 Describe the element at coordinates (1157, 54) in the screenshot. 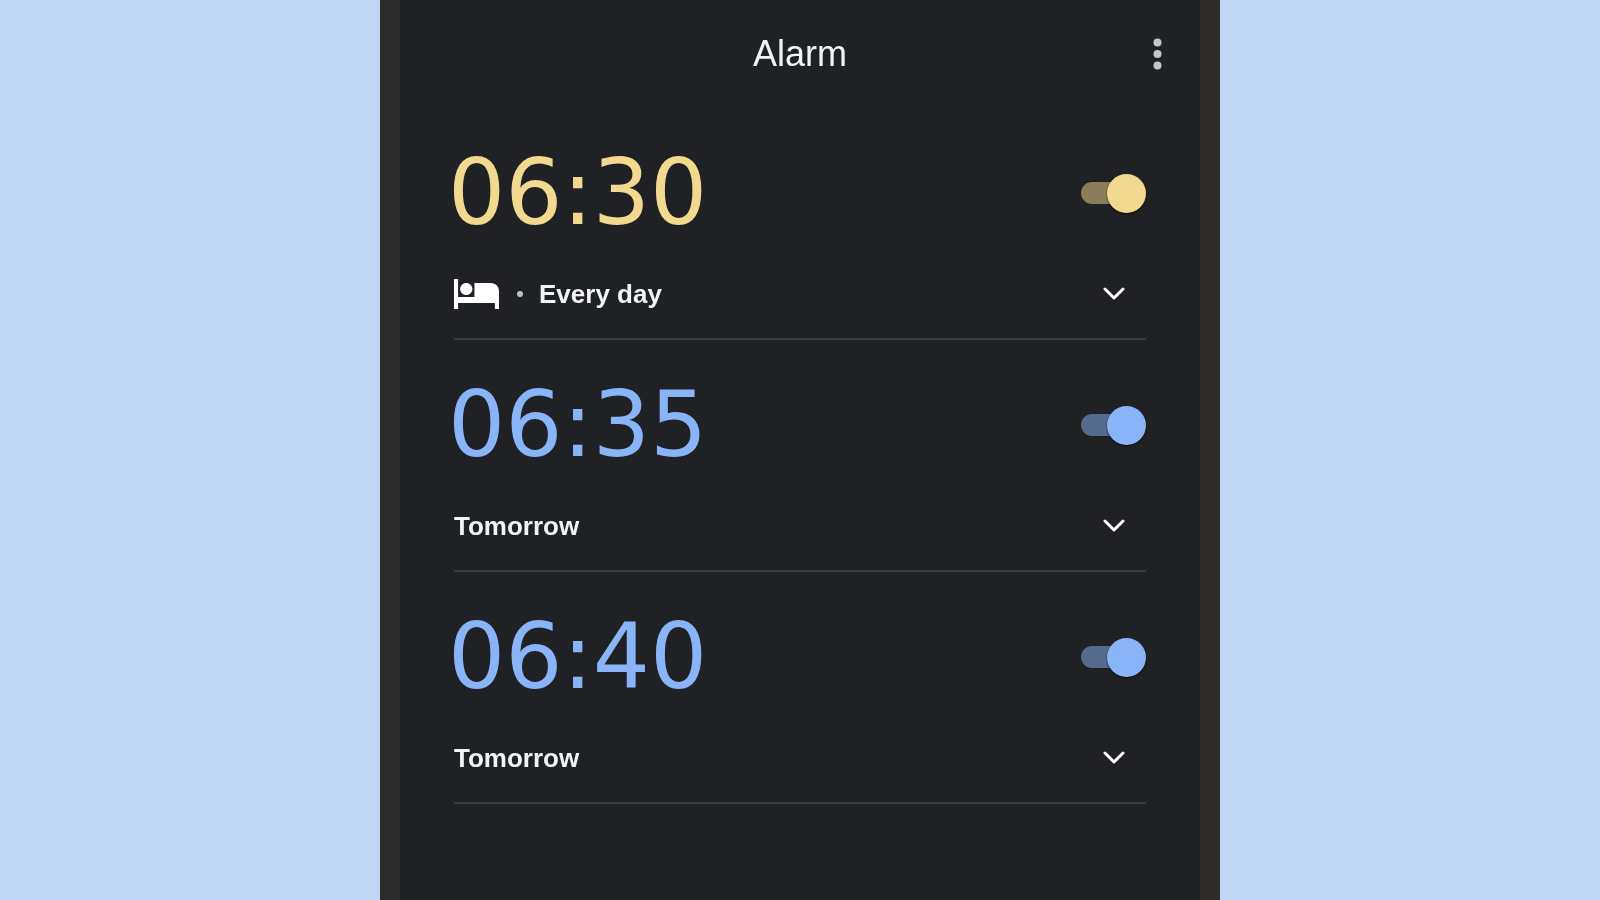

I see `more-vert-icon` at that location.